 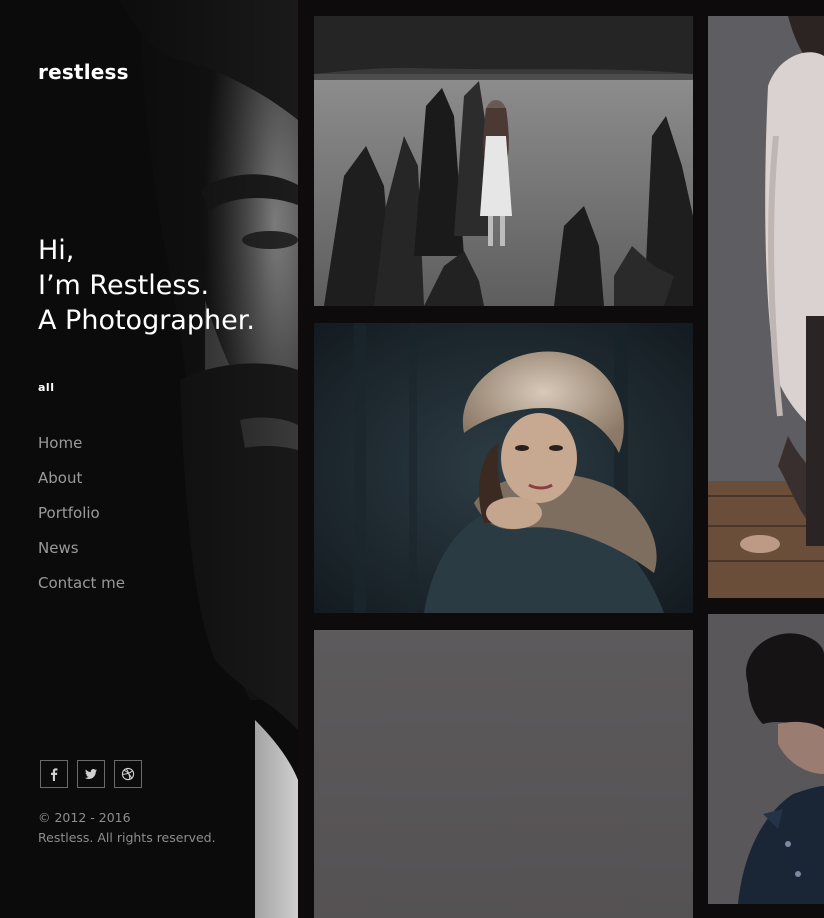 I want to click on intro-heading: Hi, I’m Restless. A Photographer., so click(x=146, y=285).